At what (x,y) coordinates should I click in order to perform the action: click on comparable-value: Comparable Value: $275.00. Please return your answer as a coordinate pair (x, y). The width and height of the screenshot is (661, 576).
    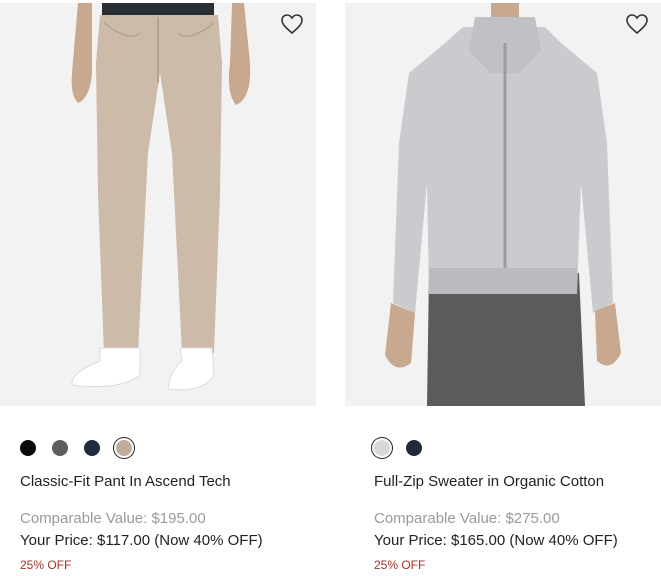
    Looking at the image, I should click on (467, 518).